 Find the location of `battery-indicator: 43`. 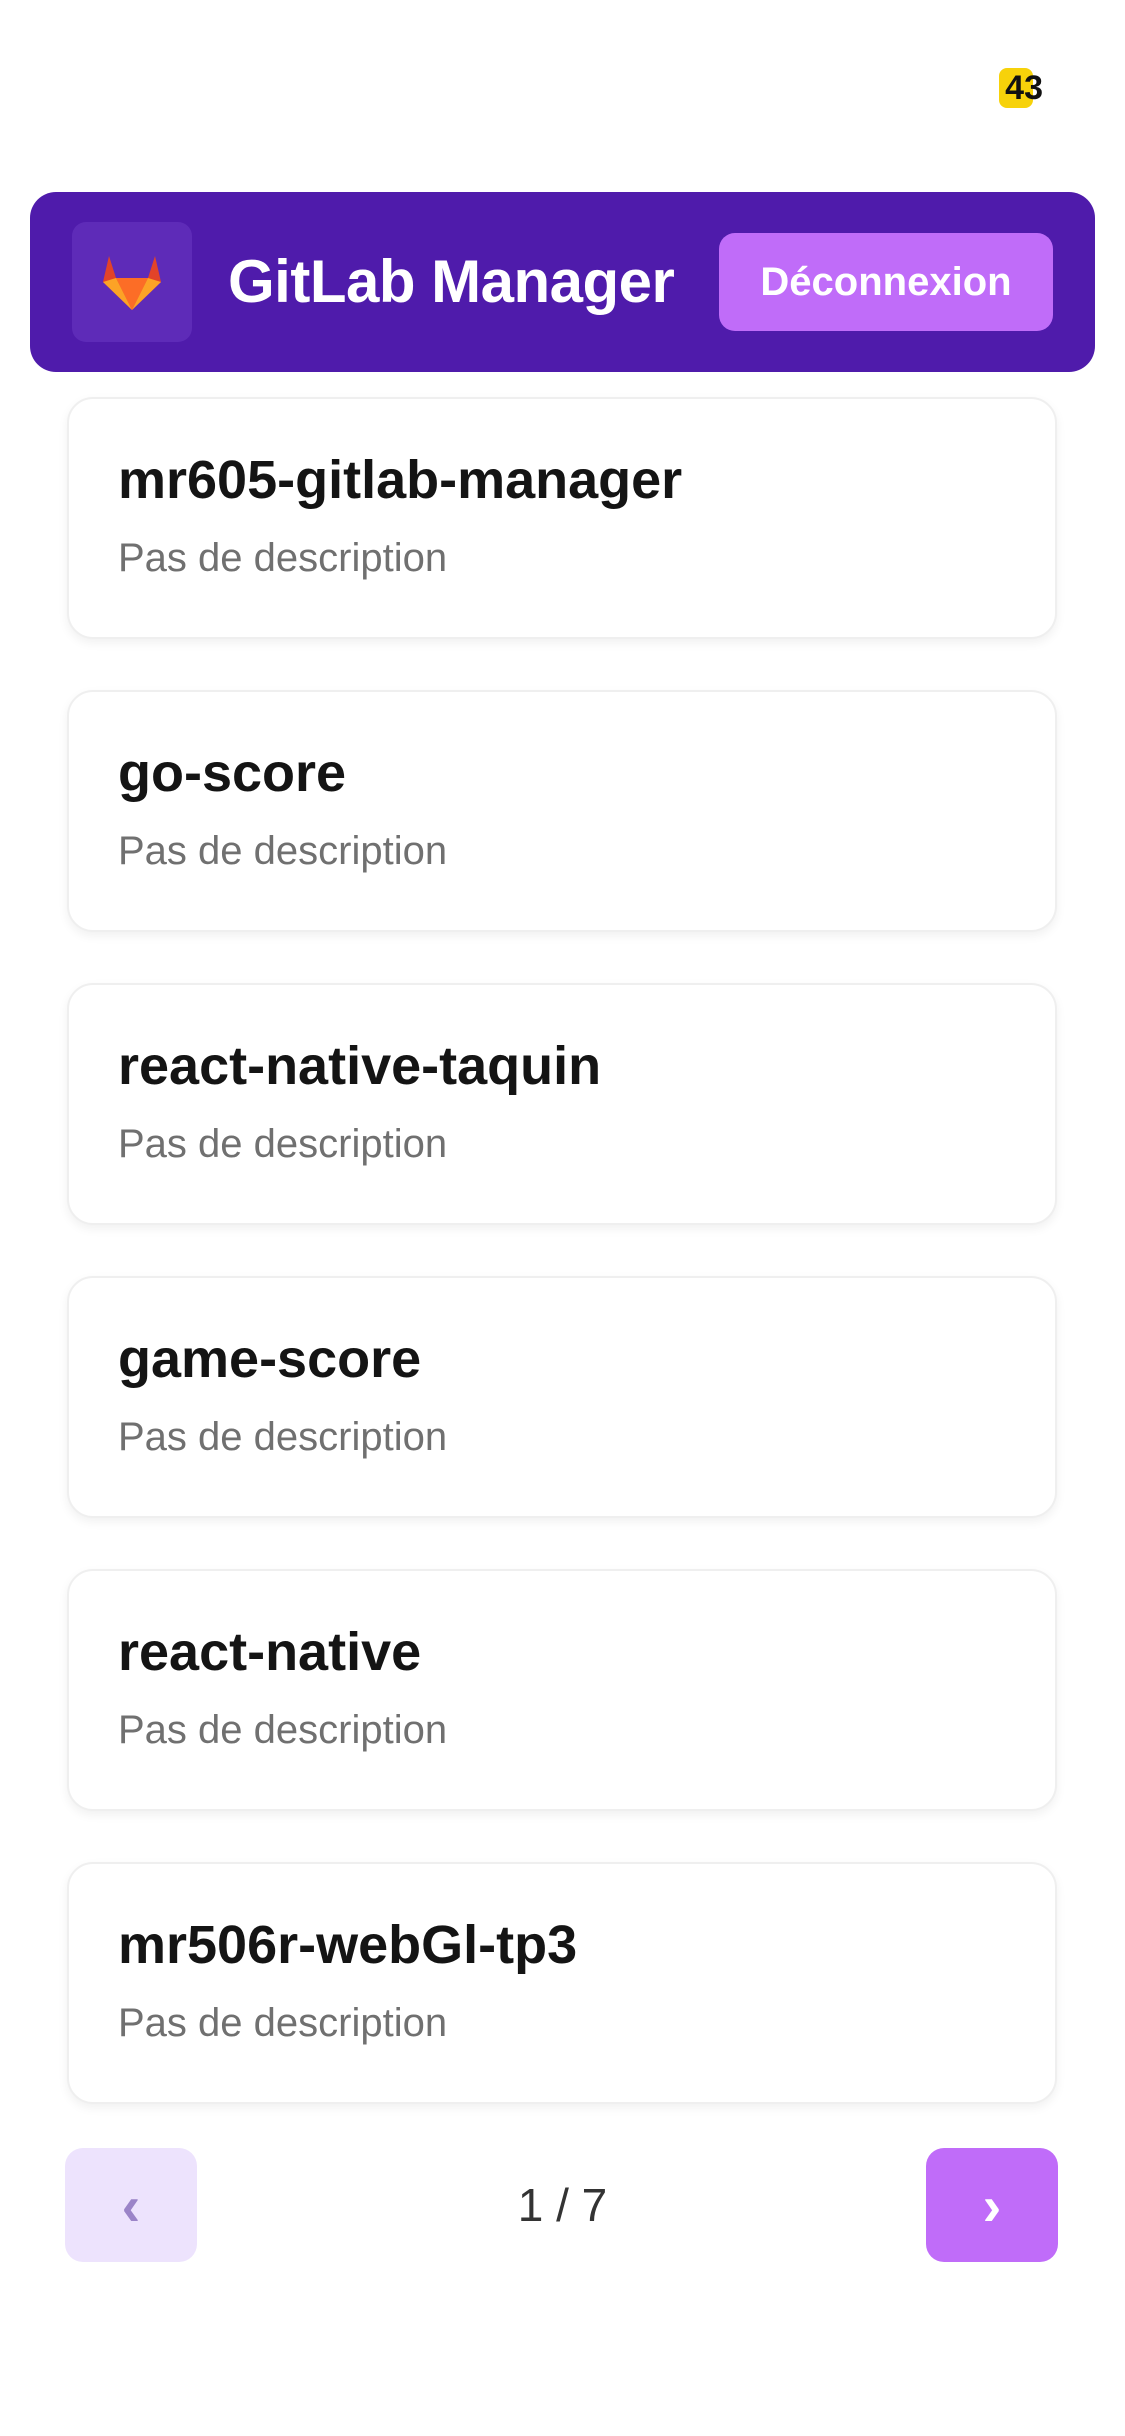

battery-indicator: 43 is located at coordinates (1022, 88).